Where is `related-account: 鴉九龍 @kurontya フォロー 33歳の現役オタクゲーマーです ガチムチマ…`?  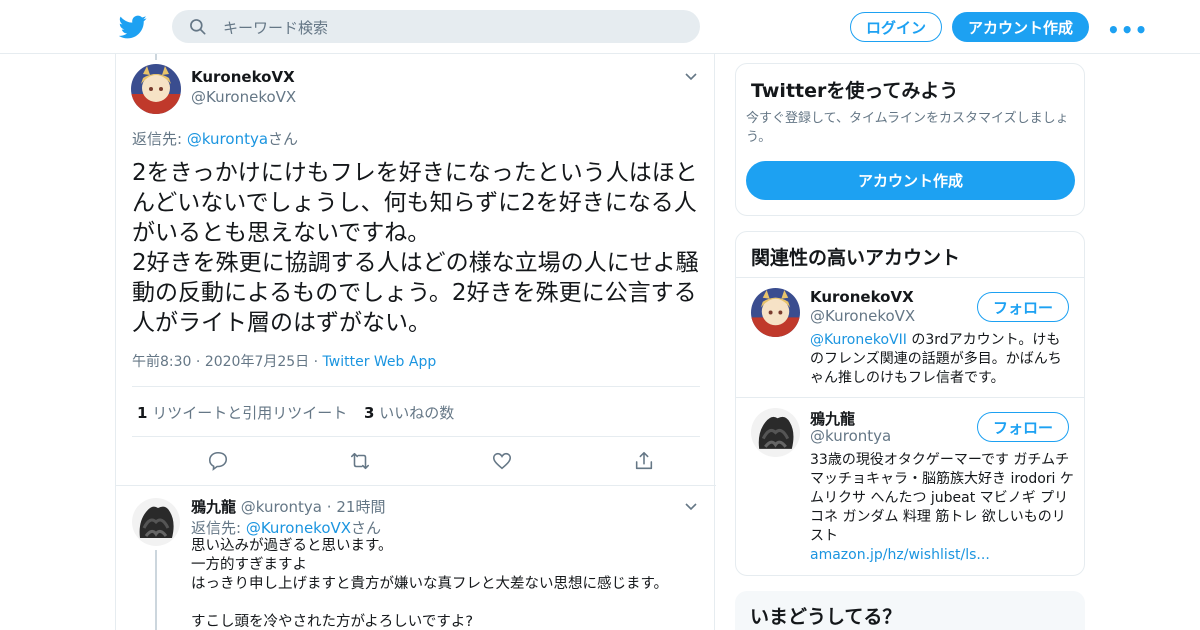
related-account: 鴉九龍 @kurontya フォロー 33歳の現役オタクゲーマーです ガチムチマ… is located at coordinates (910, 487).